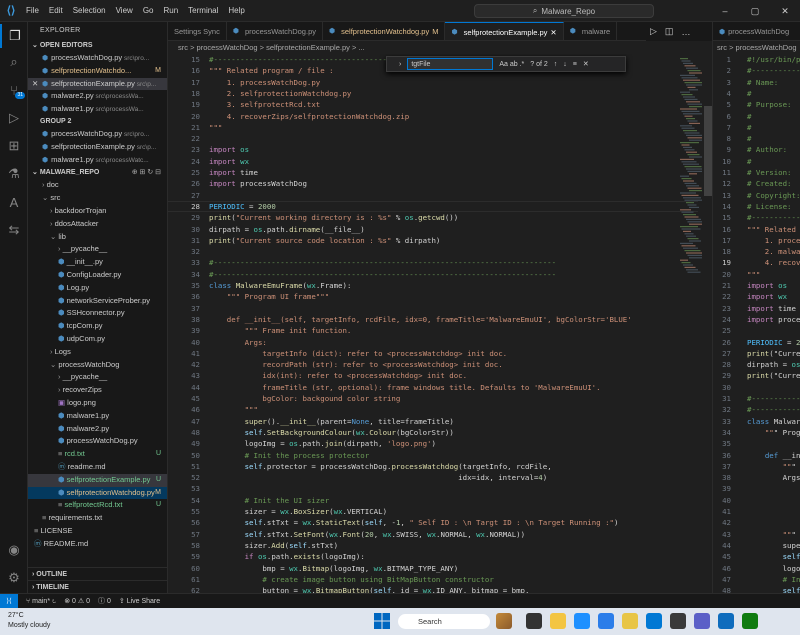  What do you see at coordinates (97, 185) in the screenshot?
I see `tree-item: › doc` at bounding box center [97, 185].